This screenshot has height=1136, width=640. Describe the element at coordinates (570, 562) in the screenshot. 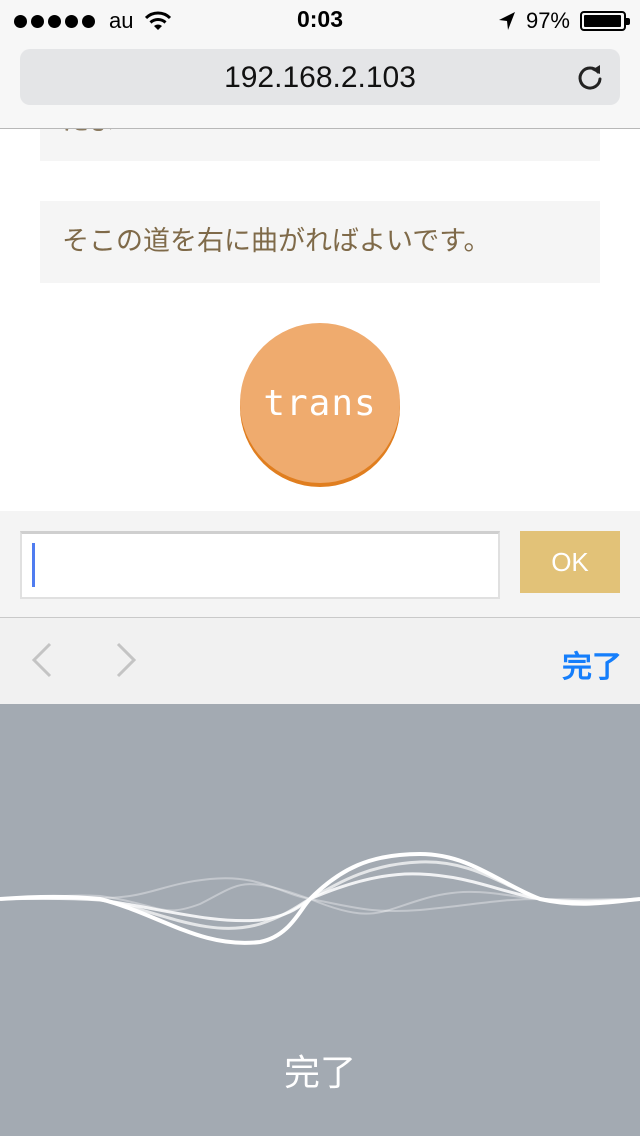

I see `ok-button: OK` at that location.